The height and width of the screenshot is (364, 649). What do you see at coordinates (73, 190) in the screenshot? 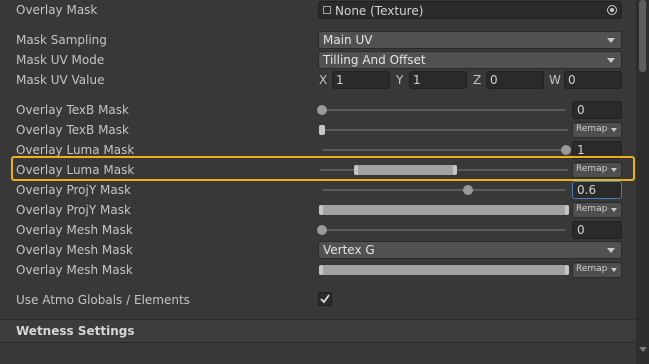
I see `projy-mask-slider-label: Overlay ProjY Mask` at bounding box center [73, 190].